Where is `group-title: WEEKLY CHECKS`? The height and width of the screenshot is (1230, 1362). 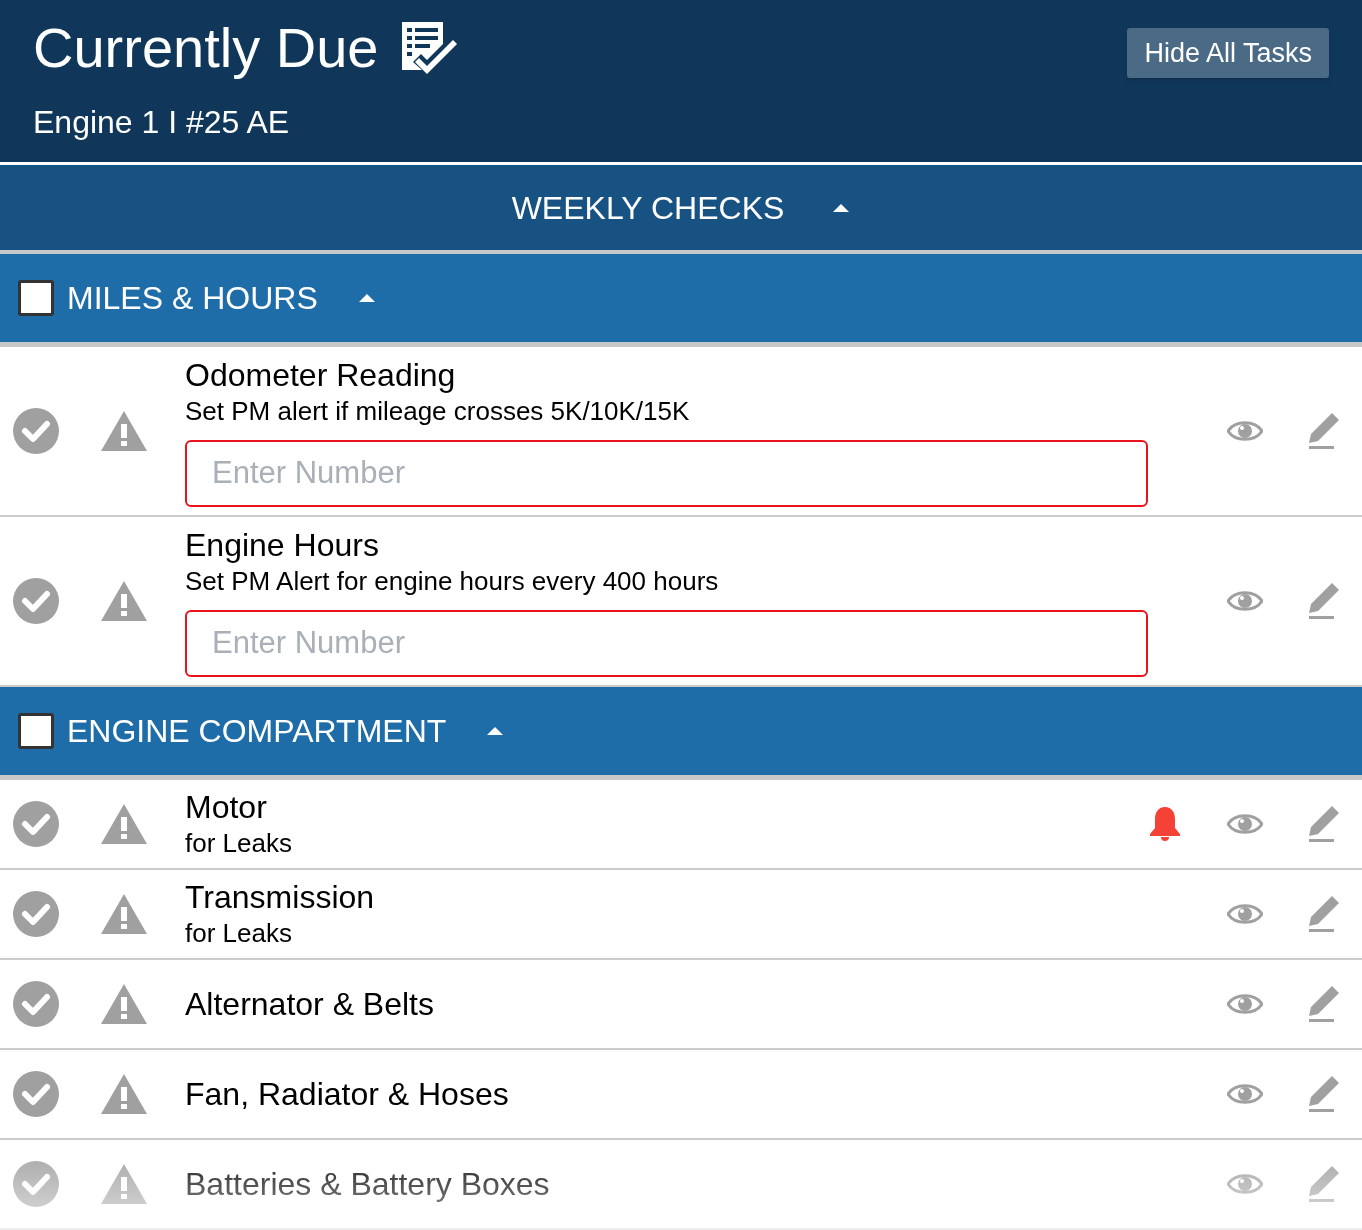
group-title: WEEKLY CHECKS is located at coordinates (648, 208).